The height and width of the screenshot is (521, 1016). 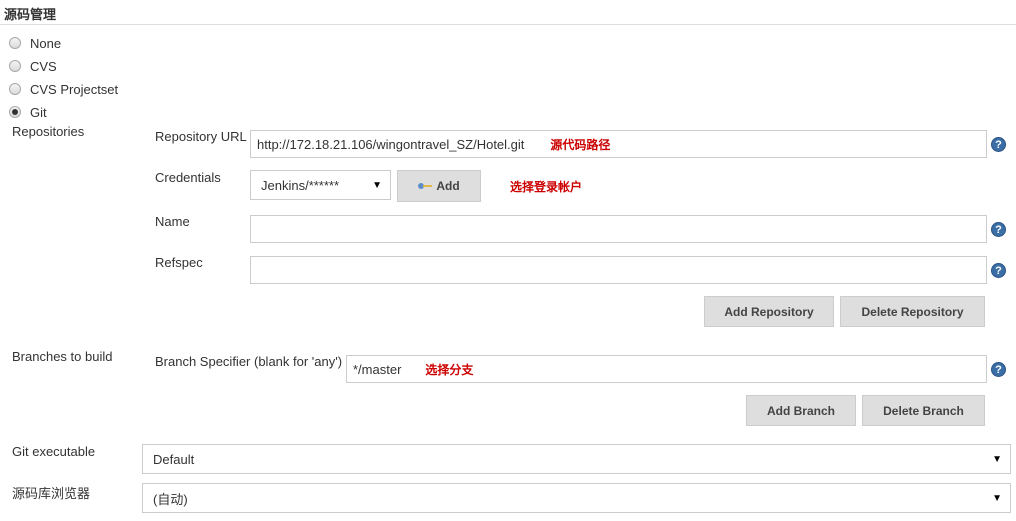 I want to click on branch-specifier-label: Branch Specifier (blank for 'any'), so click(x=249, y=361).